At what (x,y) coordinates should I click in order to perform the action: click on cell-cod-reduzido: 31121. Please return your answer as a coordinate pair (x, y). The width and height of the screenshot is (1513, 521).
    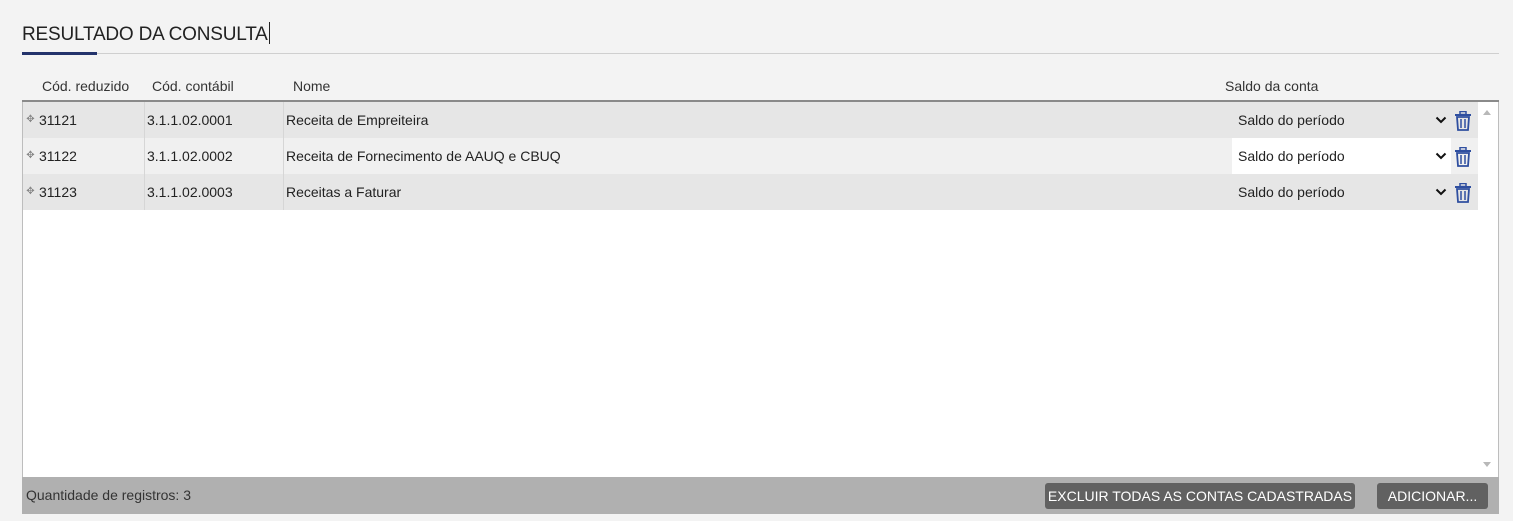
    Looking at the image, I should click on (58, 120).